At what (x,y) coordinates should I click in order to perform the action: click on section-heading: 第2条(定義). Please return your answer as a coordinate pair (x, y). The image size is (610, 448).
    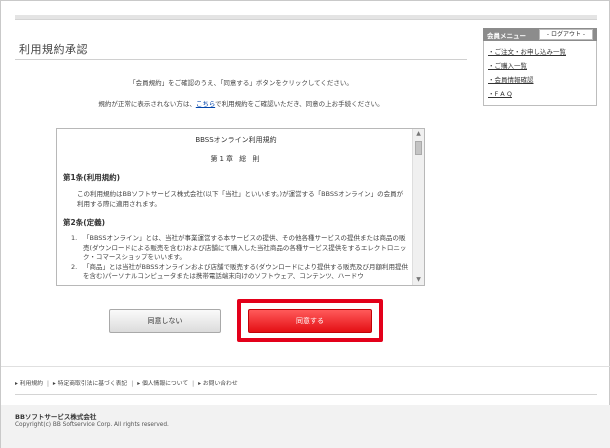
    Looking at the image, I should click on (84, 222).